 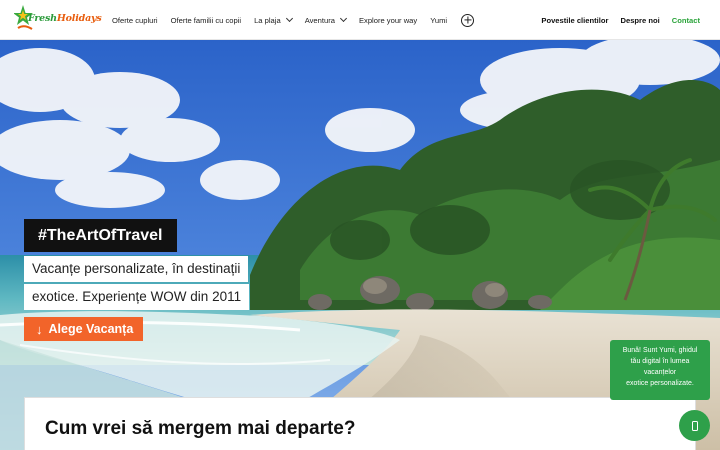 I want to click on nav-label: Yumi, so click(x=439, y=20).